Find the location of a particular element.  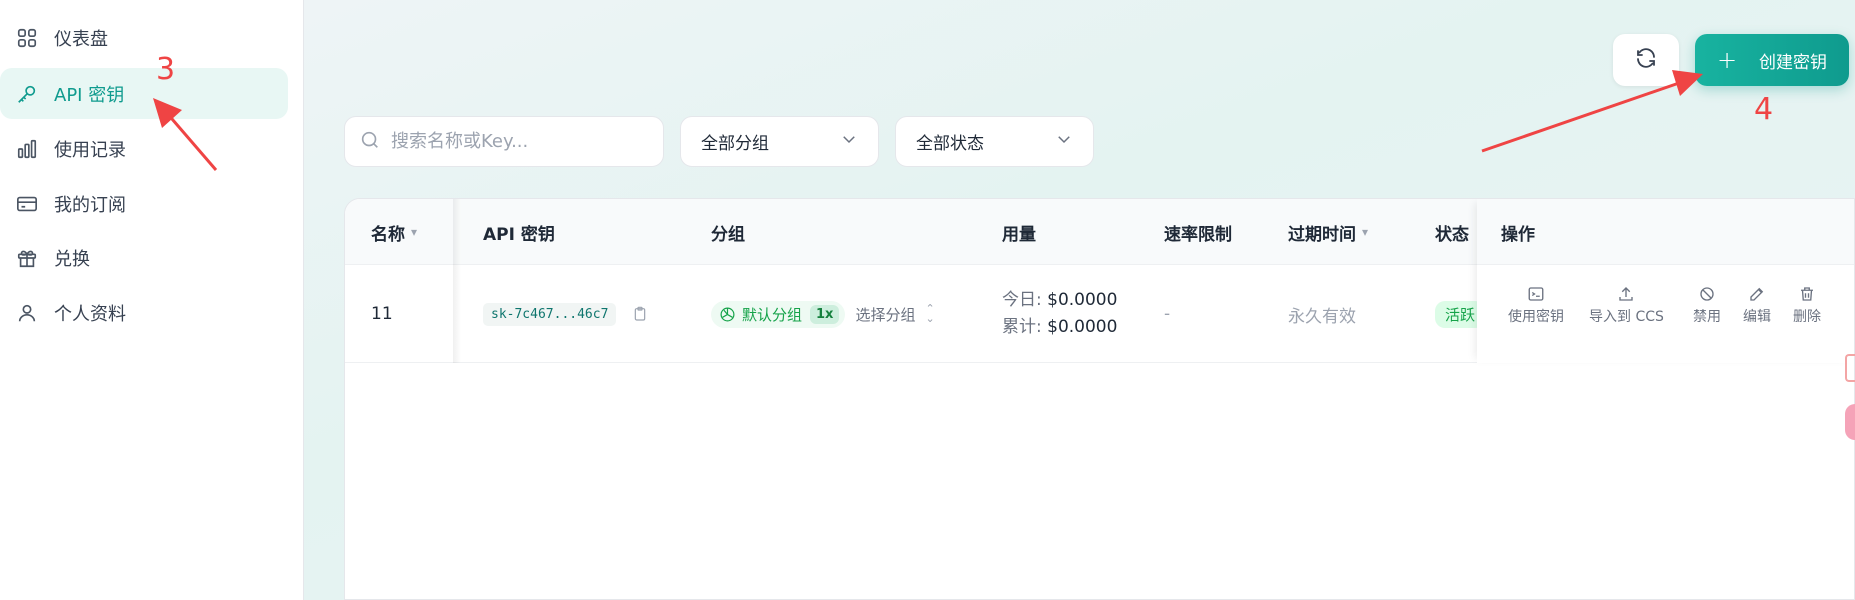

api-key-value: sk-7c467...46c7 is located at coordinates (550, 314).